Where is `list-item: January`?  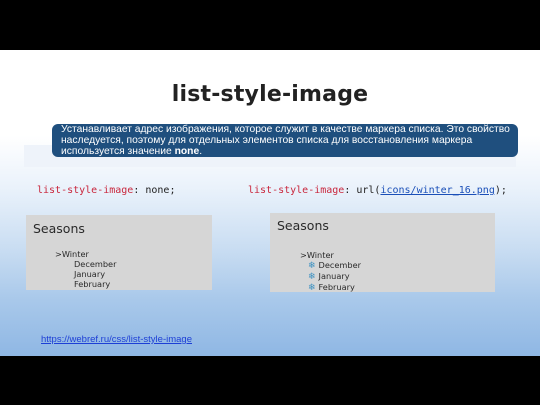 list-item: January is located at coordinates (90, 274).